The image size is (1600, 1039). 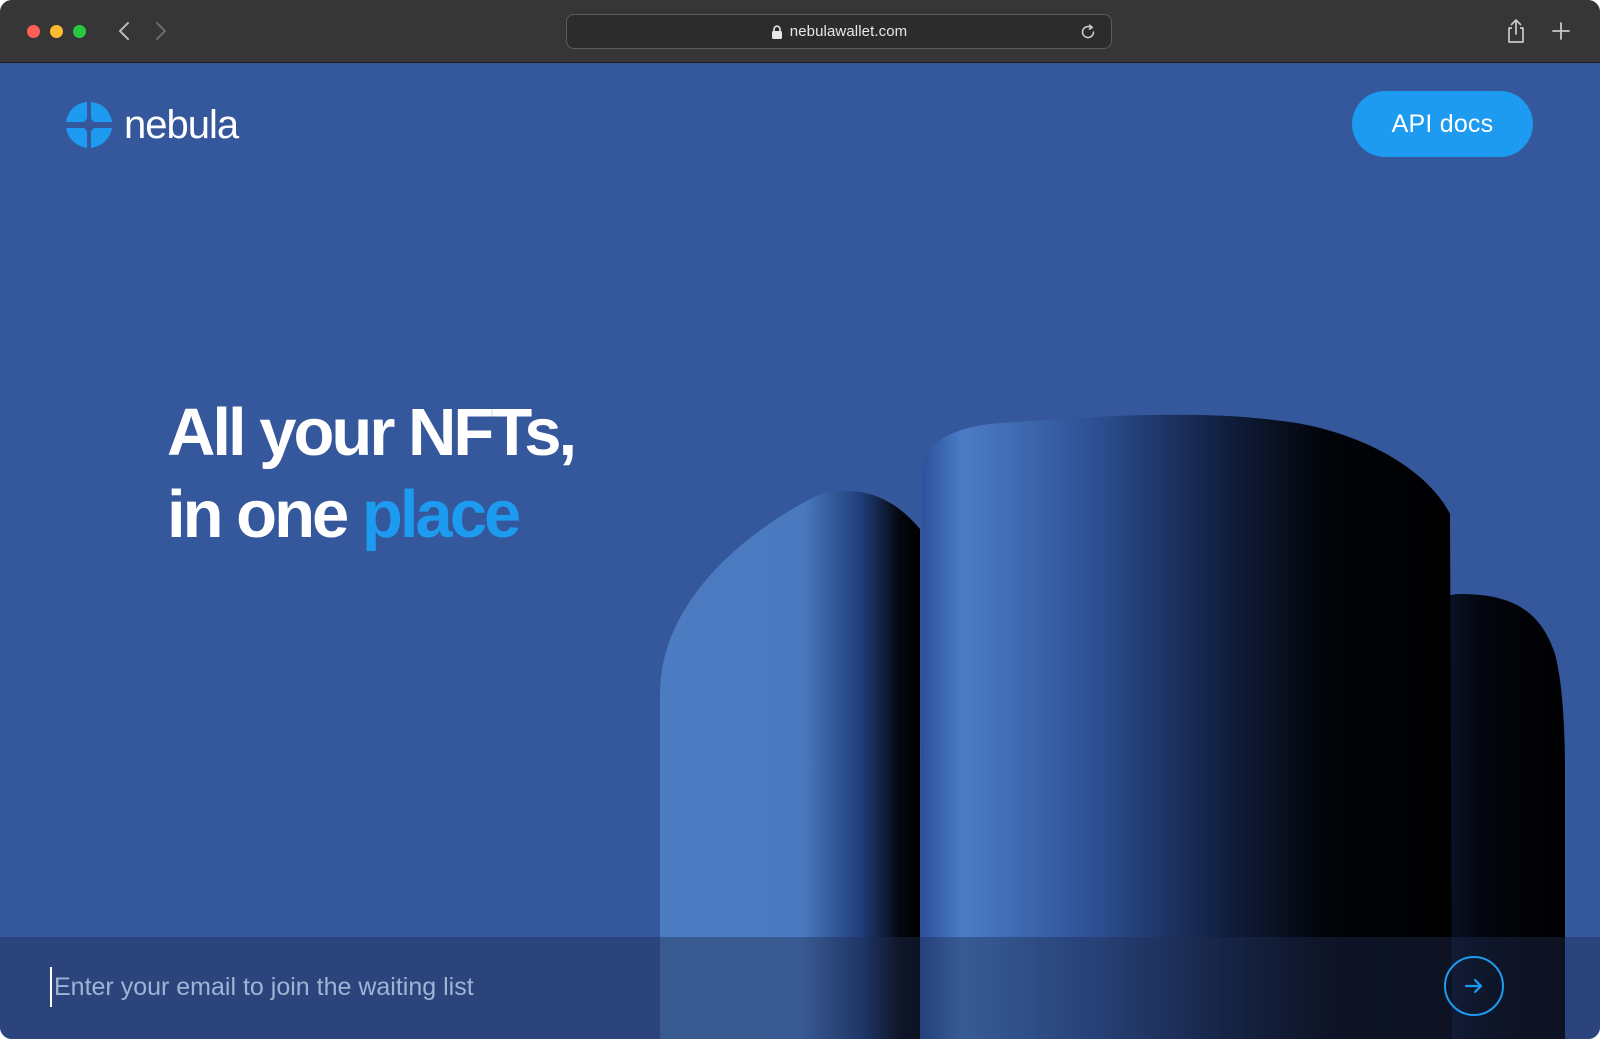 I want to click on chevron-right-icon, so click(x=161, y=31).